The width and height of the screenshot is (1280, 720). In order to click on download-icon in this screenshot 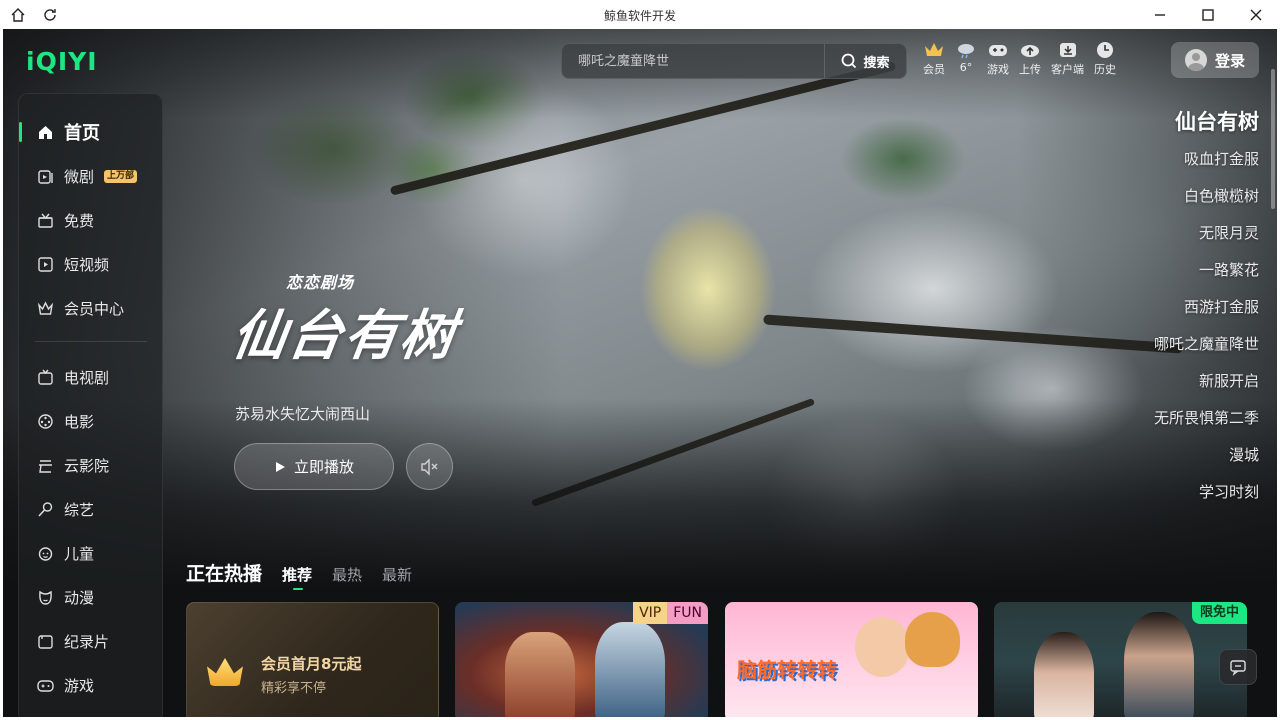, I will do `click(1067, 50)`.